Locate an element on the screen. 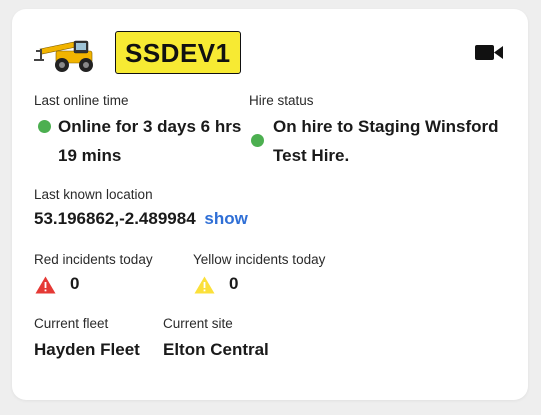 Image resolution: width=541 pixels, height=415 pixels. video-camera-icon is located at coordinates (489, 52).